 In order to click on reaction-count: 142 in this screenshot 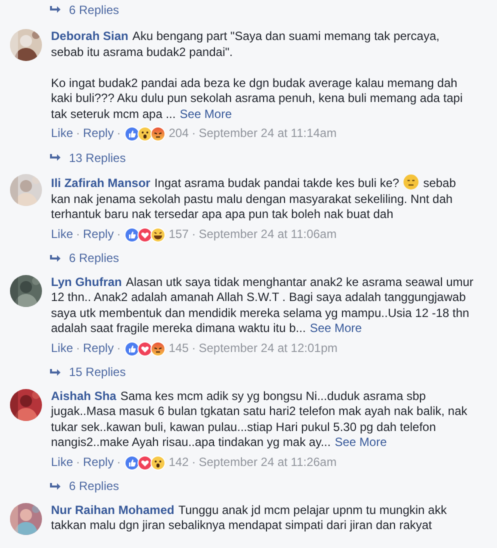, I will do `click(178, 462)`.